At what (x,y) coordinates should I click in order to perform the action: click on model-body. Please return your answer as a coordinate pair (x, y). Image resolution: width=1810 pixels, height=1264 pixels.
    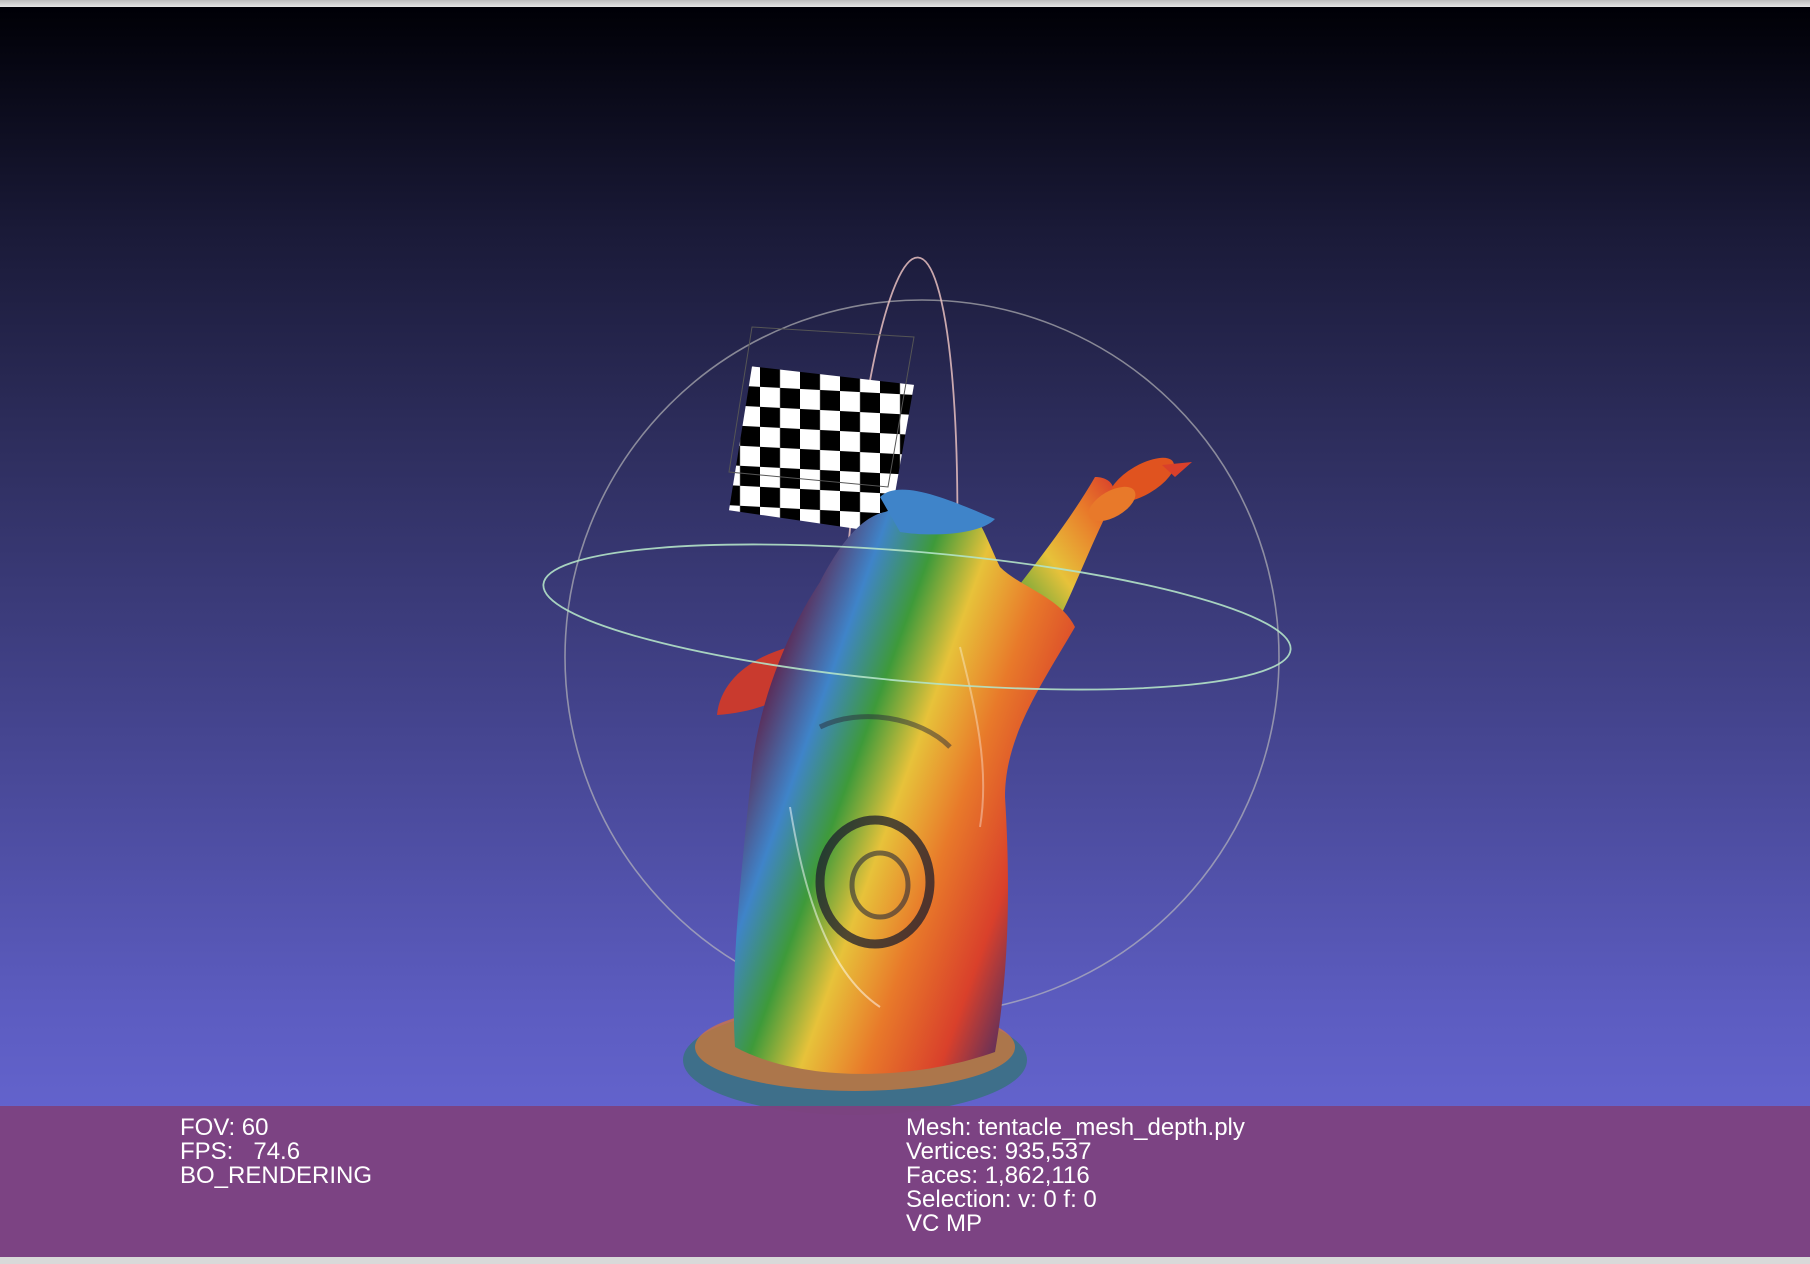
    Looking at the image, I should click on (904, 790).